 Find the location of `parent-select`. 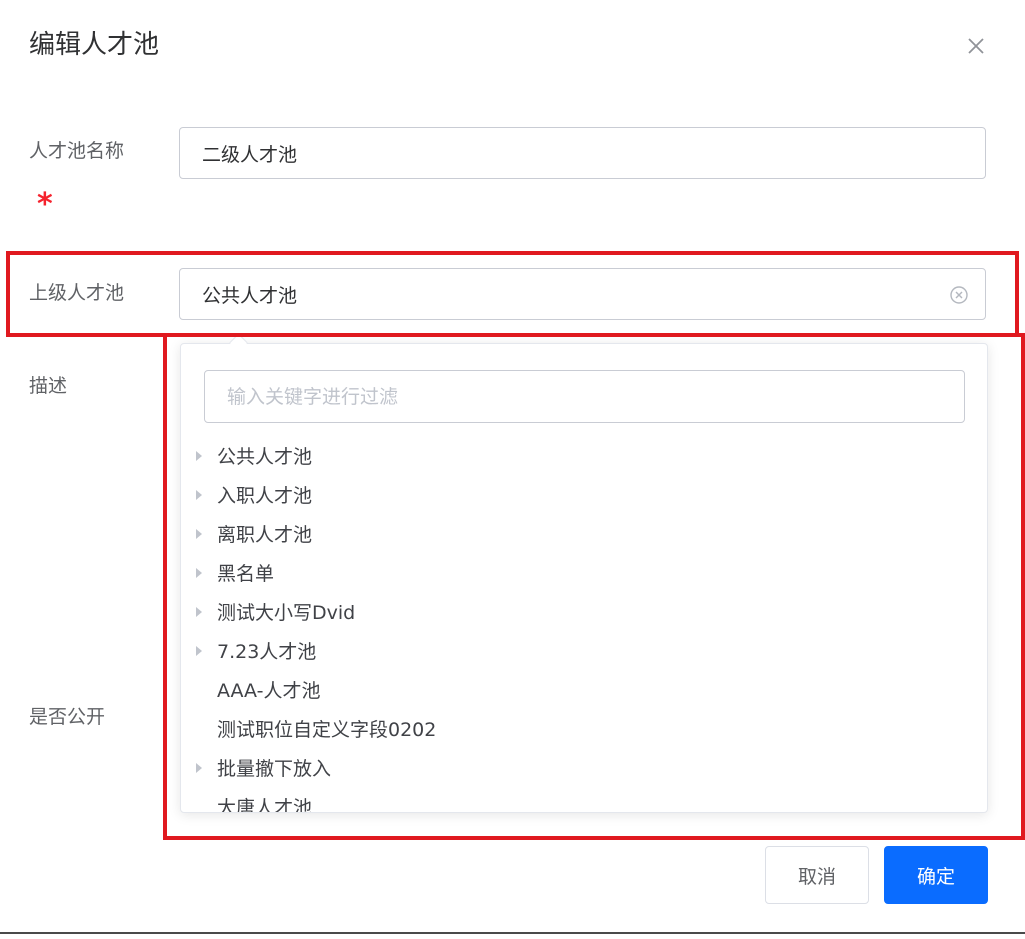

parent-select is located at coordinates (582, 294).